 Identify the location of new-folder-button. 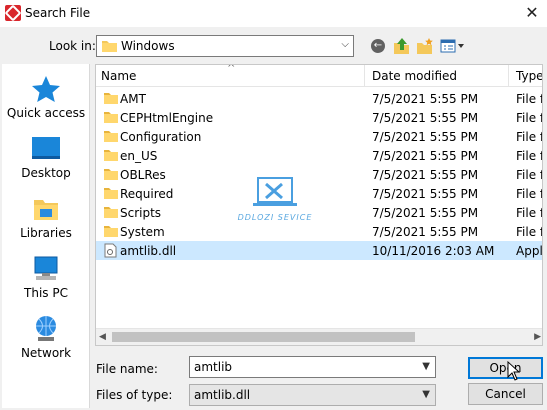
(425, 46).